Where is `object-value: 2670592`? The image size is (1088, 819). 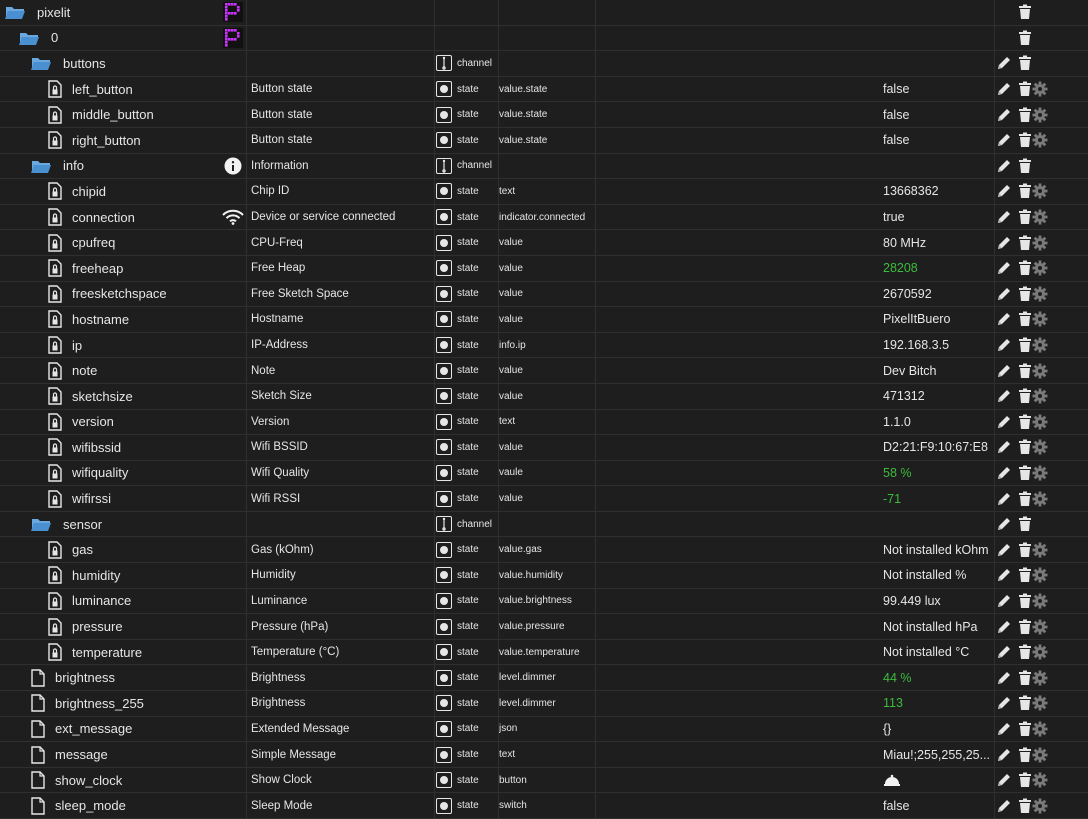
object-value: 2670592 is located at coordinates (939, 294).